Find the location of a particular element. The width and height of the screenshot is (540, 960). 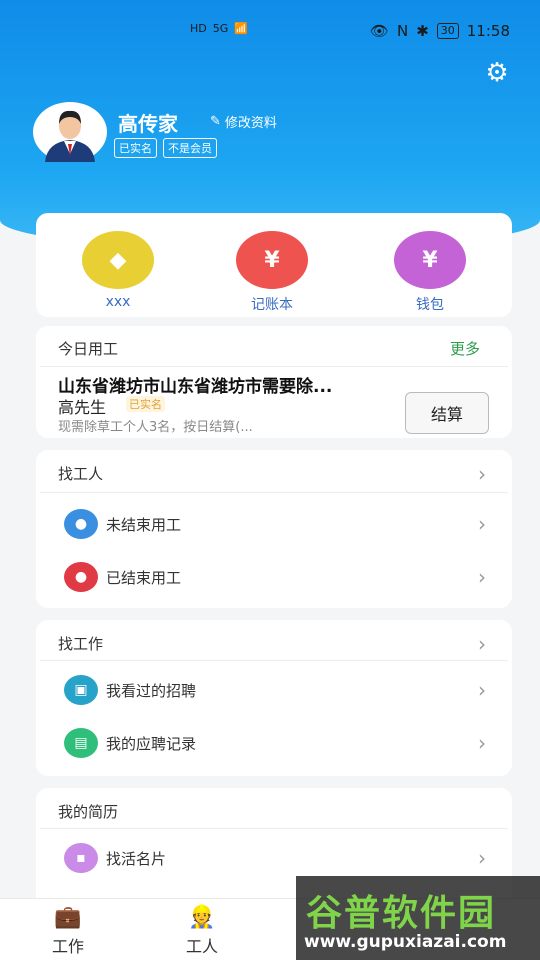

quick-action-xxx: ◆ xxx is located at coordinates (118, 270).